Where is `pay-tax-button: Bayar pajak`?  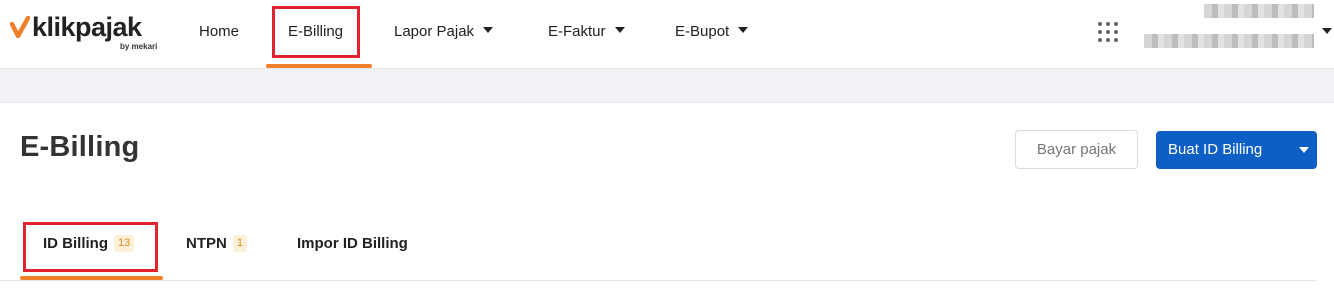
pay-tax-button: Bayar pajak is located at coordinates (1076, 149).